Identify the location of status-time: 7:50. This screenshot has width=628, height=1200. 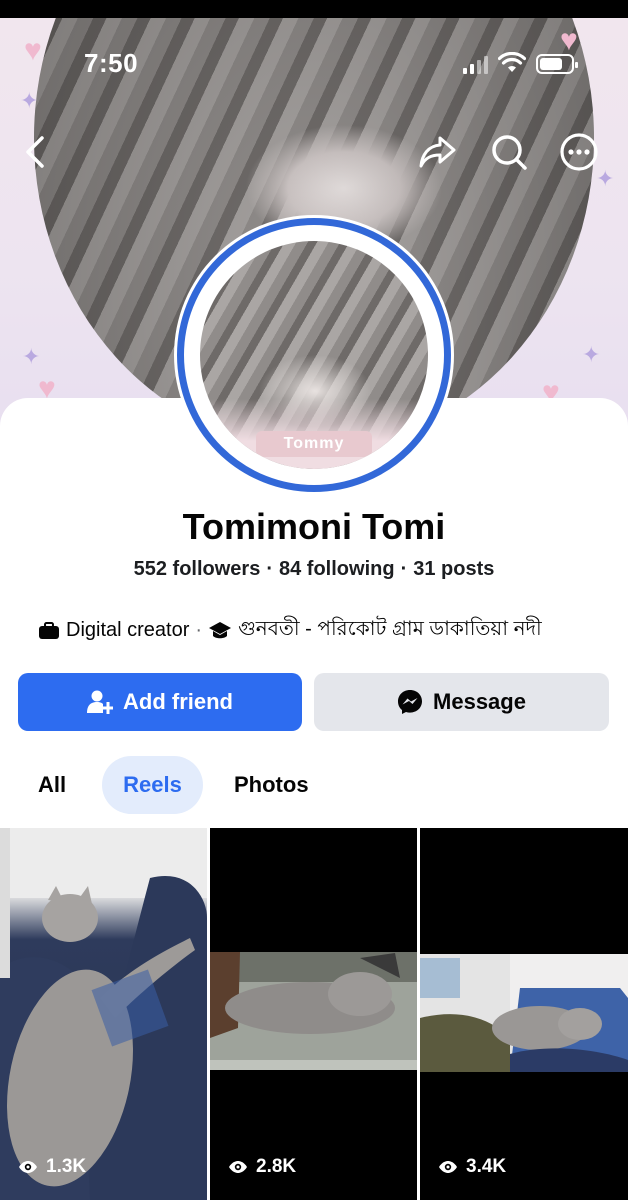
(111, 63).